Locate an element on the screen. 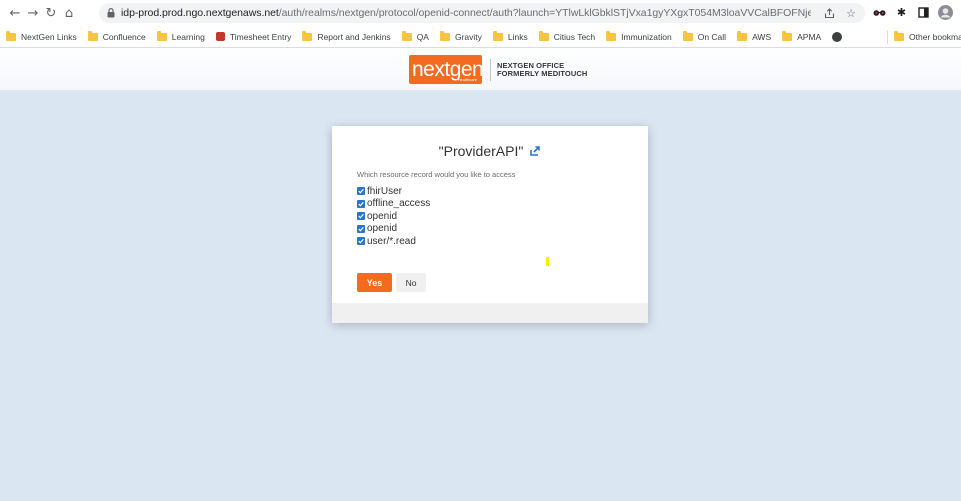 This screenshot has height=501, width=961. share-icon is located at coordinates (829, 13).